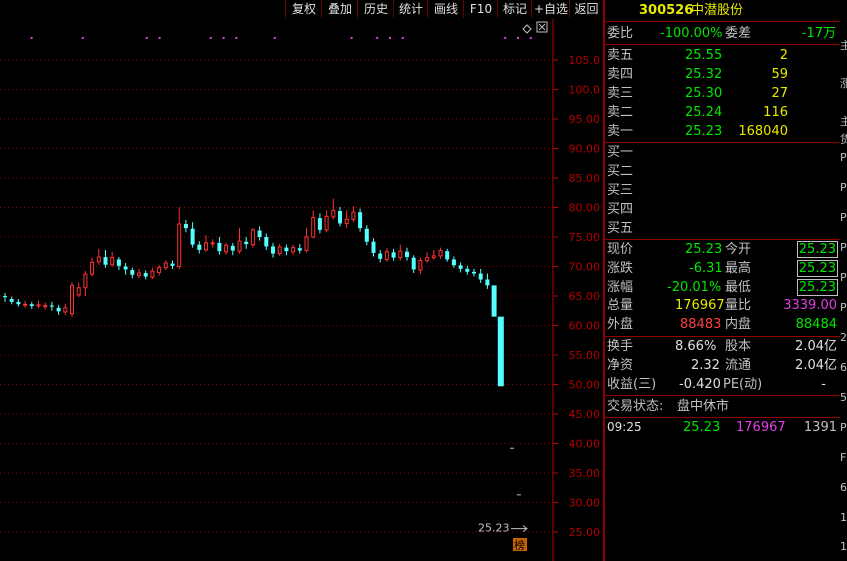 This screenshot has height=561, width=847. Describe the element at coordinates (585, 296) in the screenshot. I see `y-tick-label: 65.00` at that location.